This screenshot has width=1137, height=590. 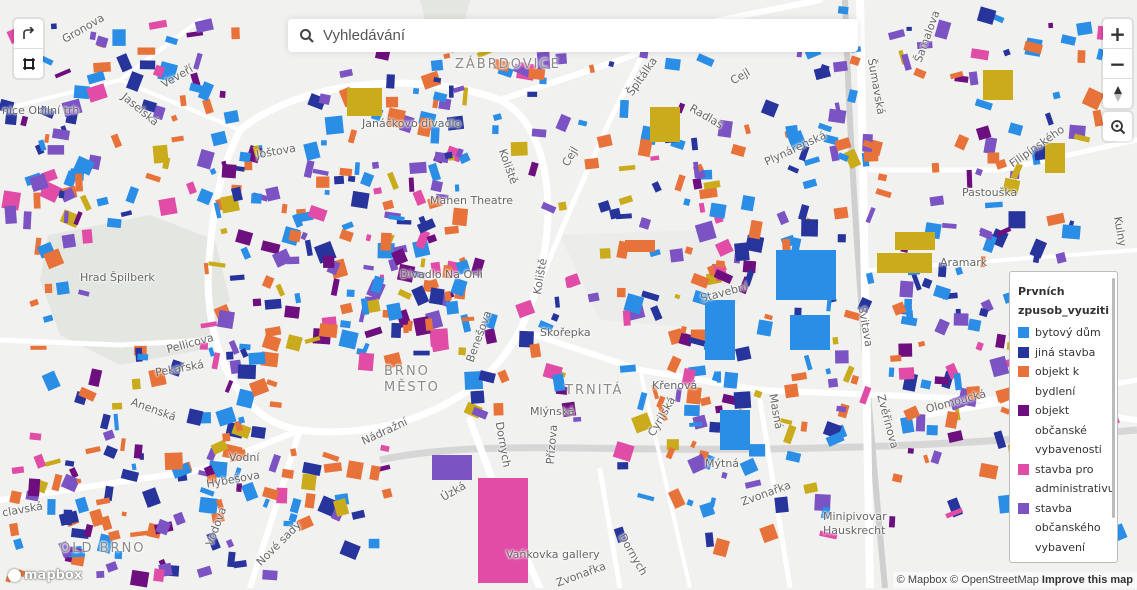 I want to click on improve-map-link: Improve this map, so click(x=1087, y=580).